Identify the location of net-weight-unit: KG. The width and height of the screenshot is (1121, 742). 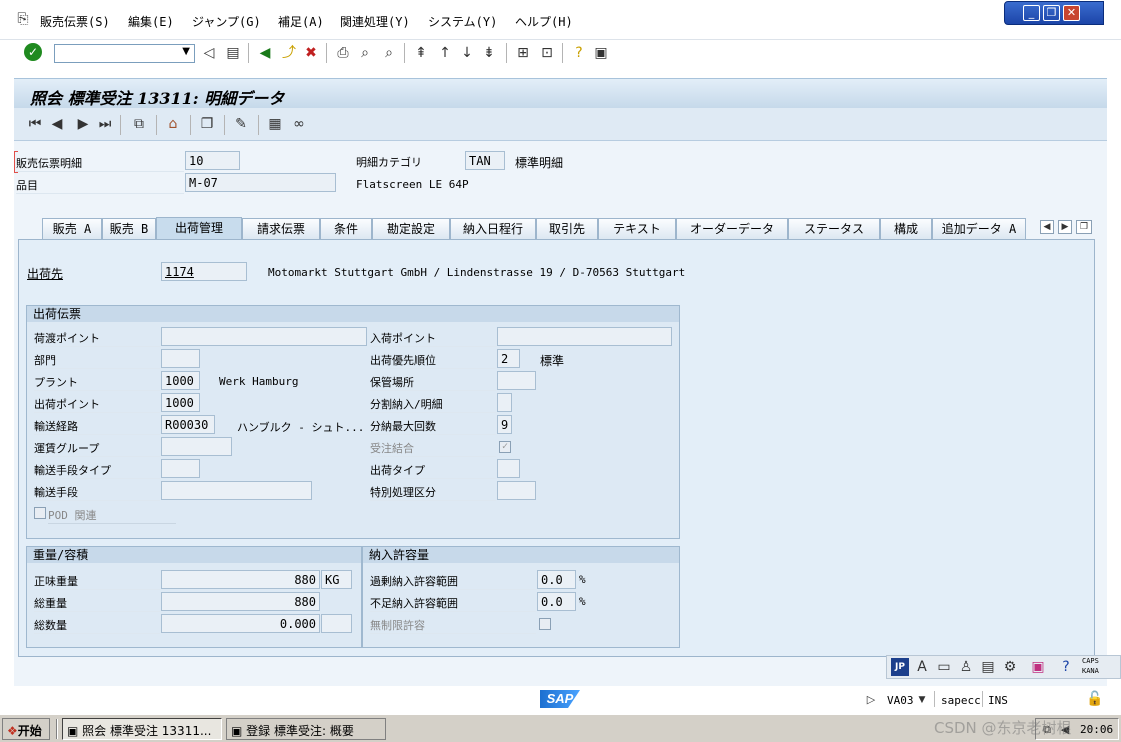
(336, 579).